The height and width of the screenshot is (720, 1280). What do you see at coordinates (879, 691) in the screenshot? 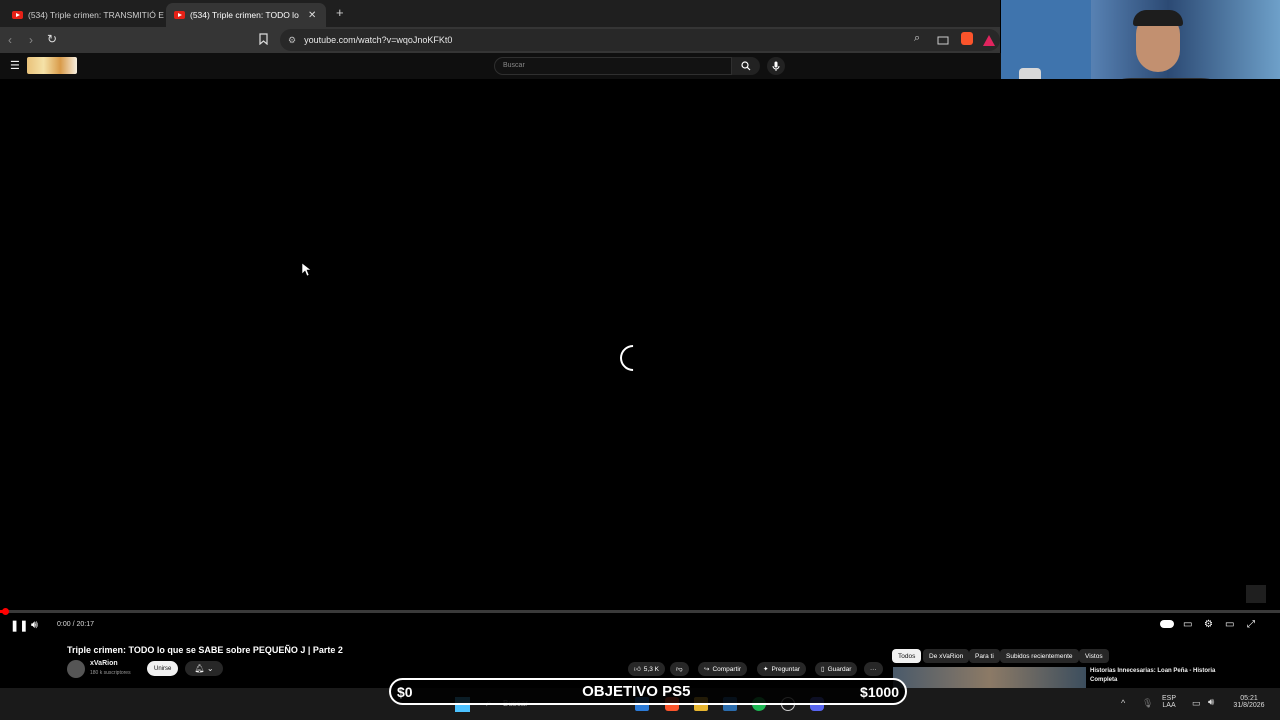
I see `goal-end-amount: $1000` at bounding box center [879, 691].